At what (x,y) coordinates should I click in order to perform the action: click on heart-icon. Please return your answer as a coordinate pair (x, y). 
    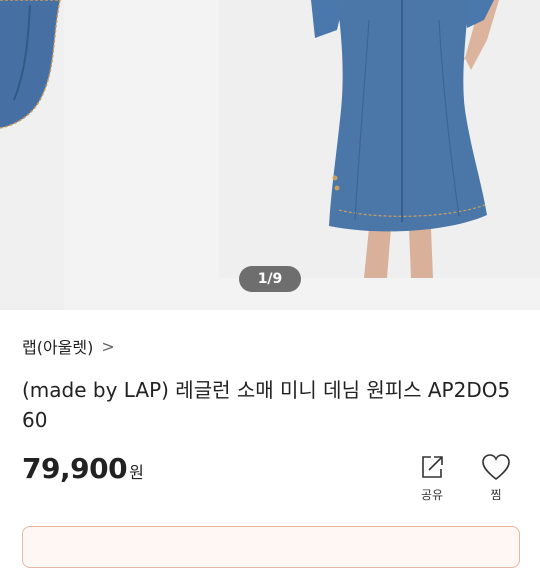
    Looking at the image, I should click on (496, 467).